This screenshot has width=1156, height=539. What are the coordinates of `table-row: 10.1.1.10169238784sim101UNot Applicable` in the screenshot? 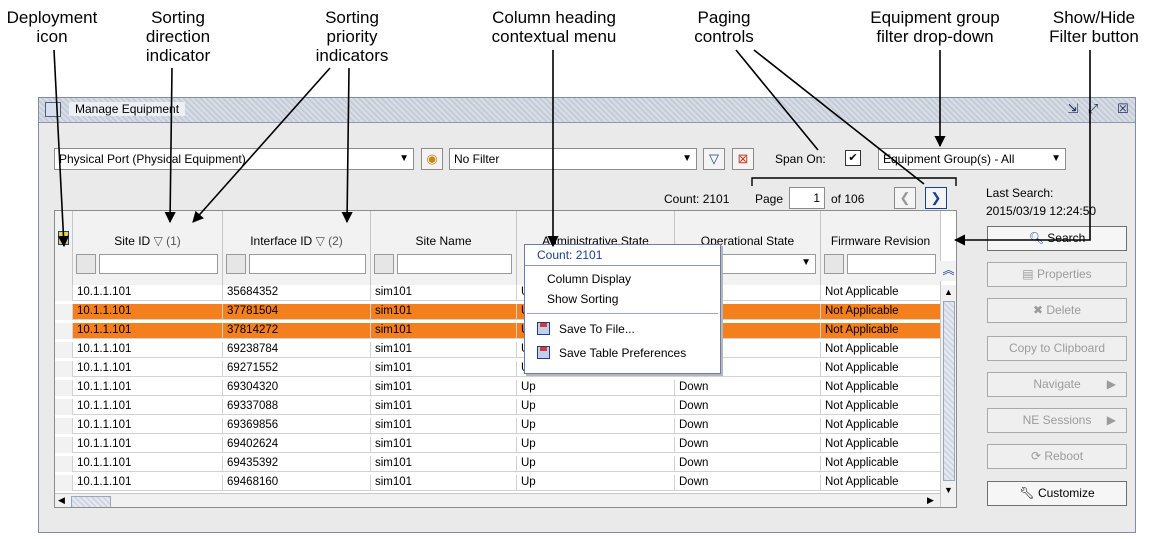 It's located at (498, 350).